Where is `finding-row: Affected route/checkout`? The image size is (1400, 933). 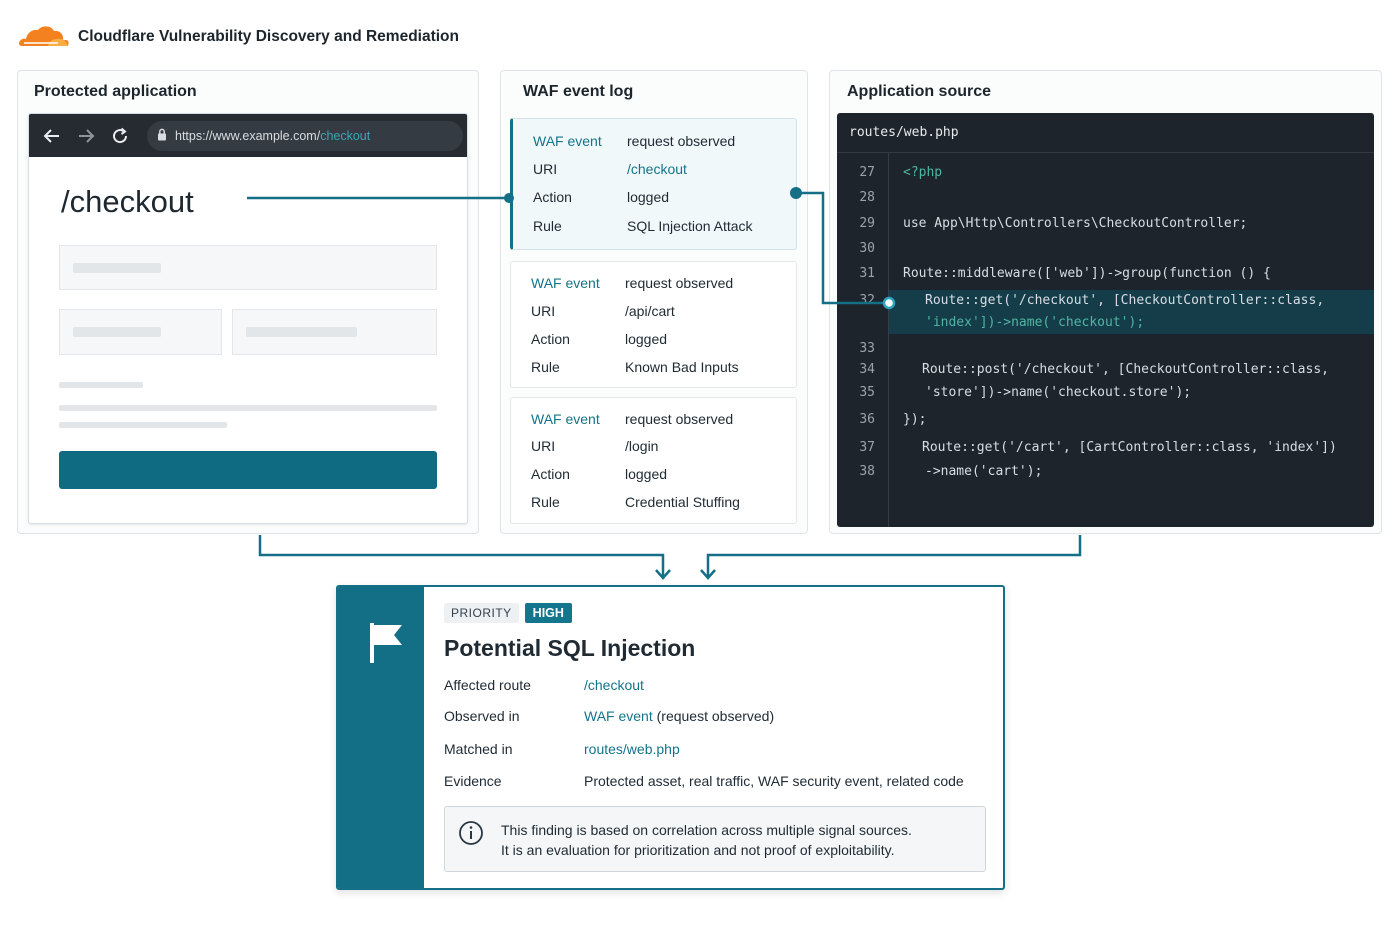
finding-row: Affected route/checkout is located at coordinates (544, 685).